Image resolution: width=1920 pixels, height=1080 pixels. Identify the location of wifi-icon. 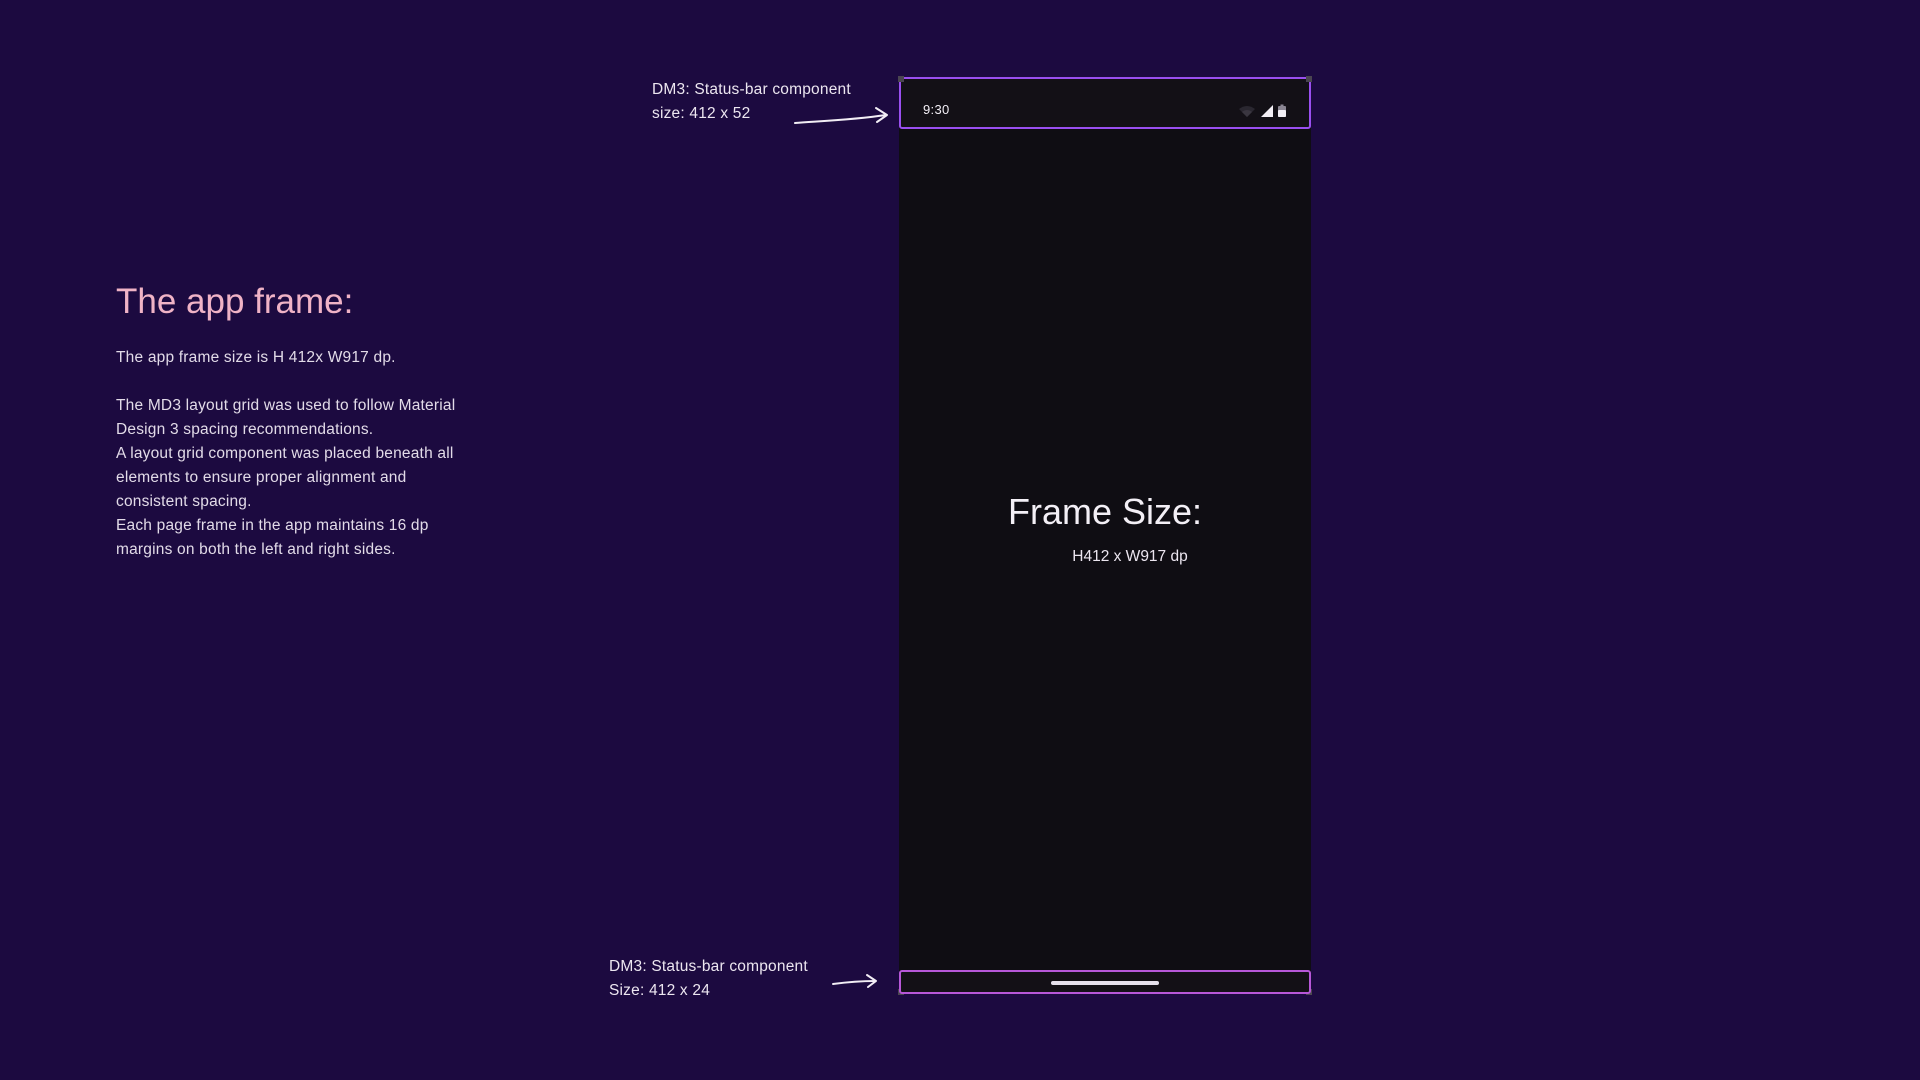
(1247, 111).